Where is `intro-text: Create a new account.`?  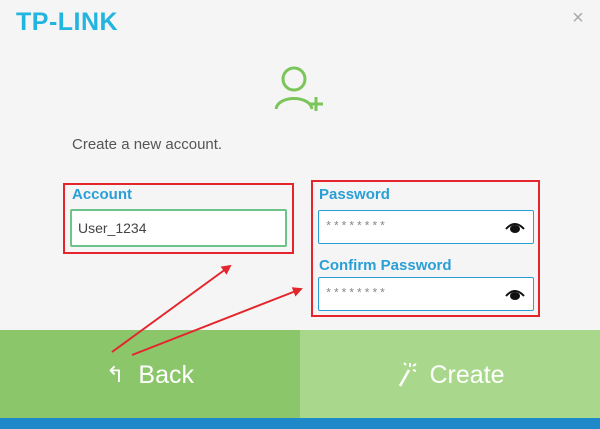
intro-text: Create a new account. is located at coordinates (147, 144).